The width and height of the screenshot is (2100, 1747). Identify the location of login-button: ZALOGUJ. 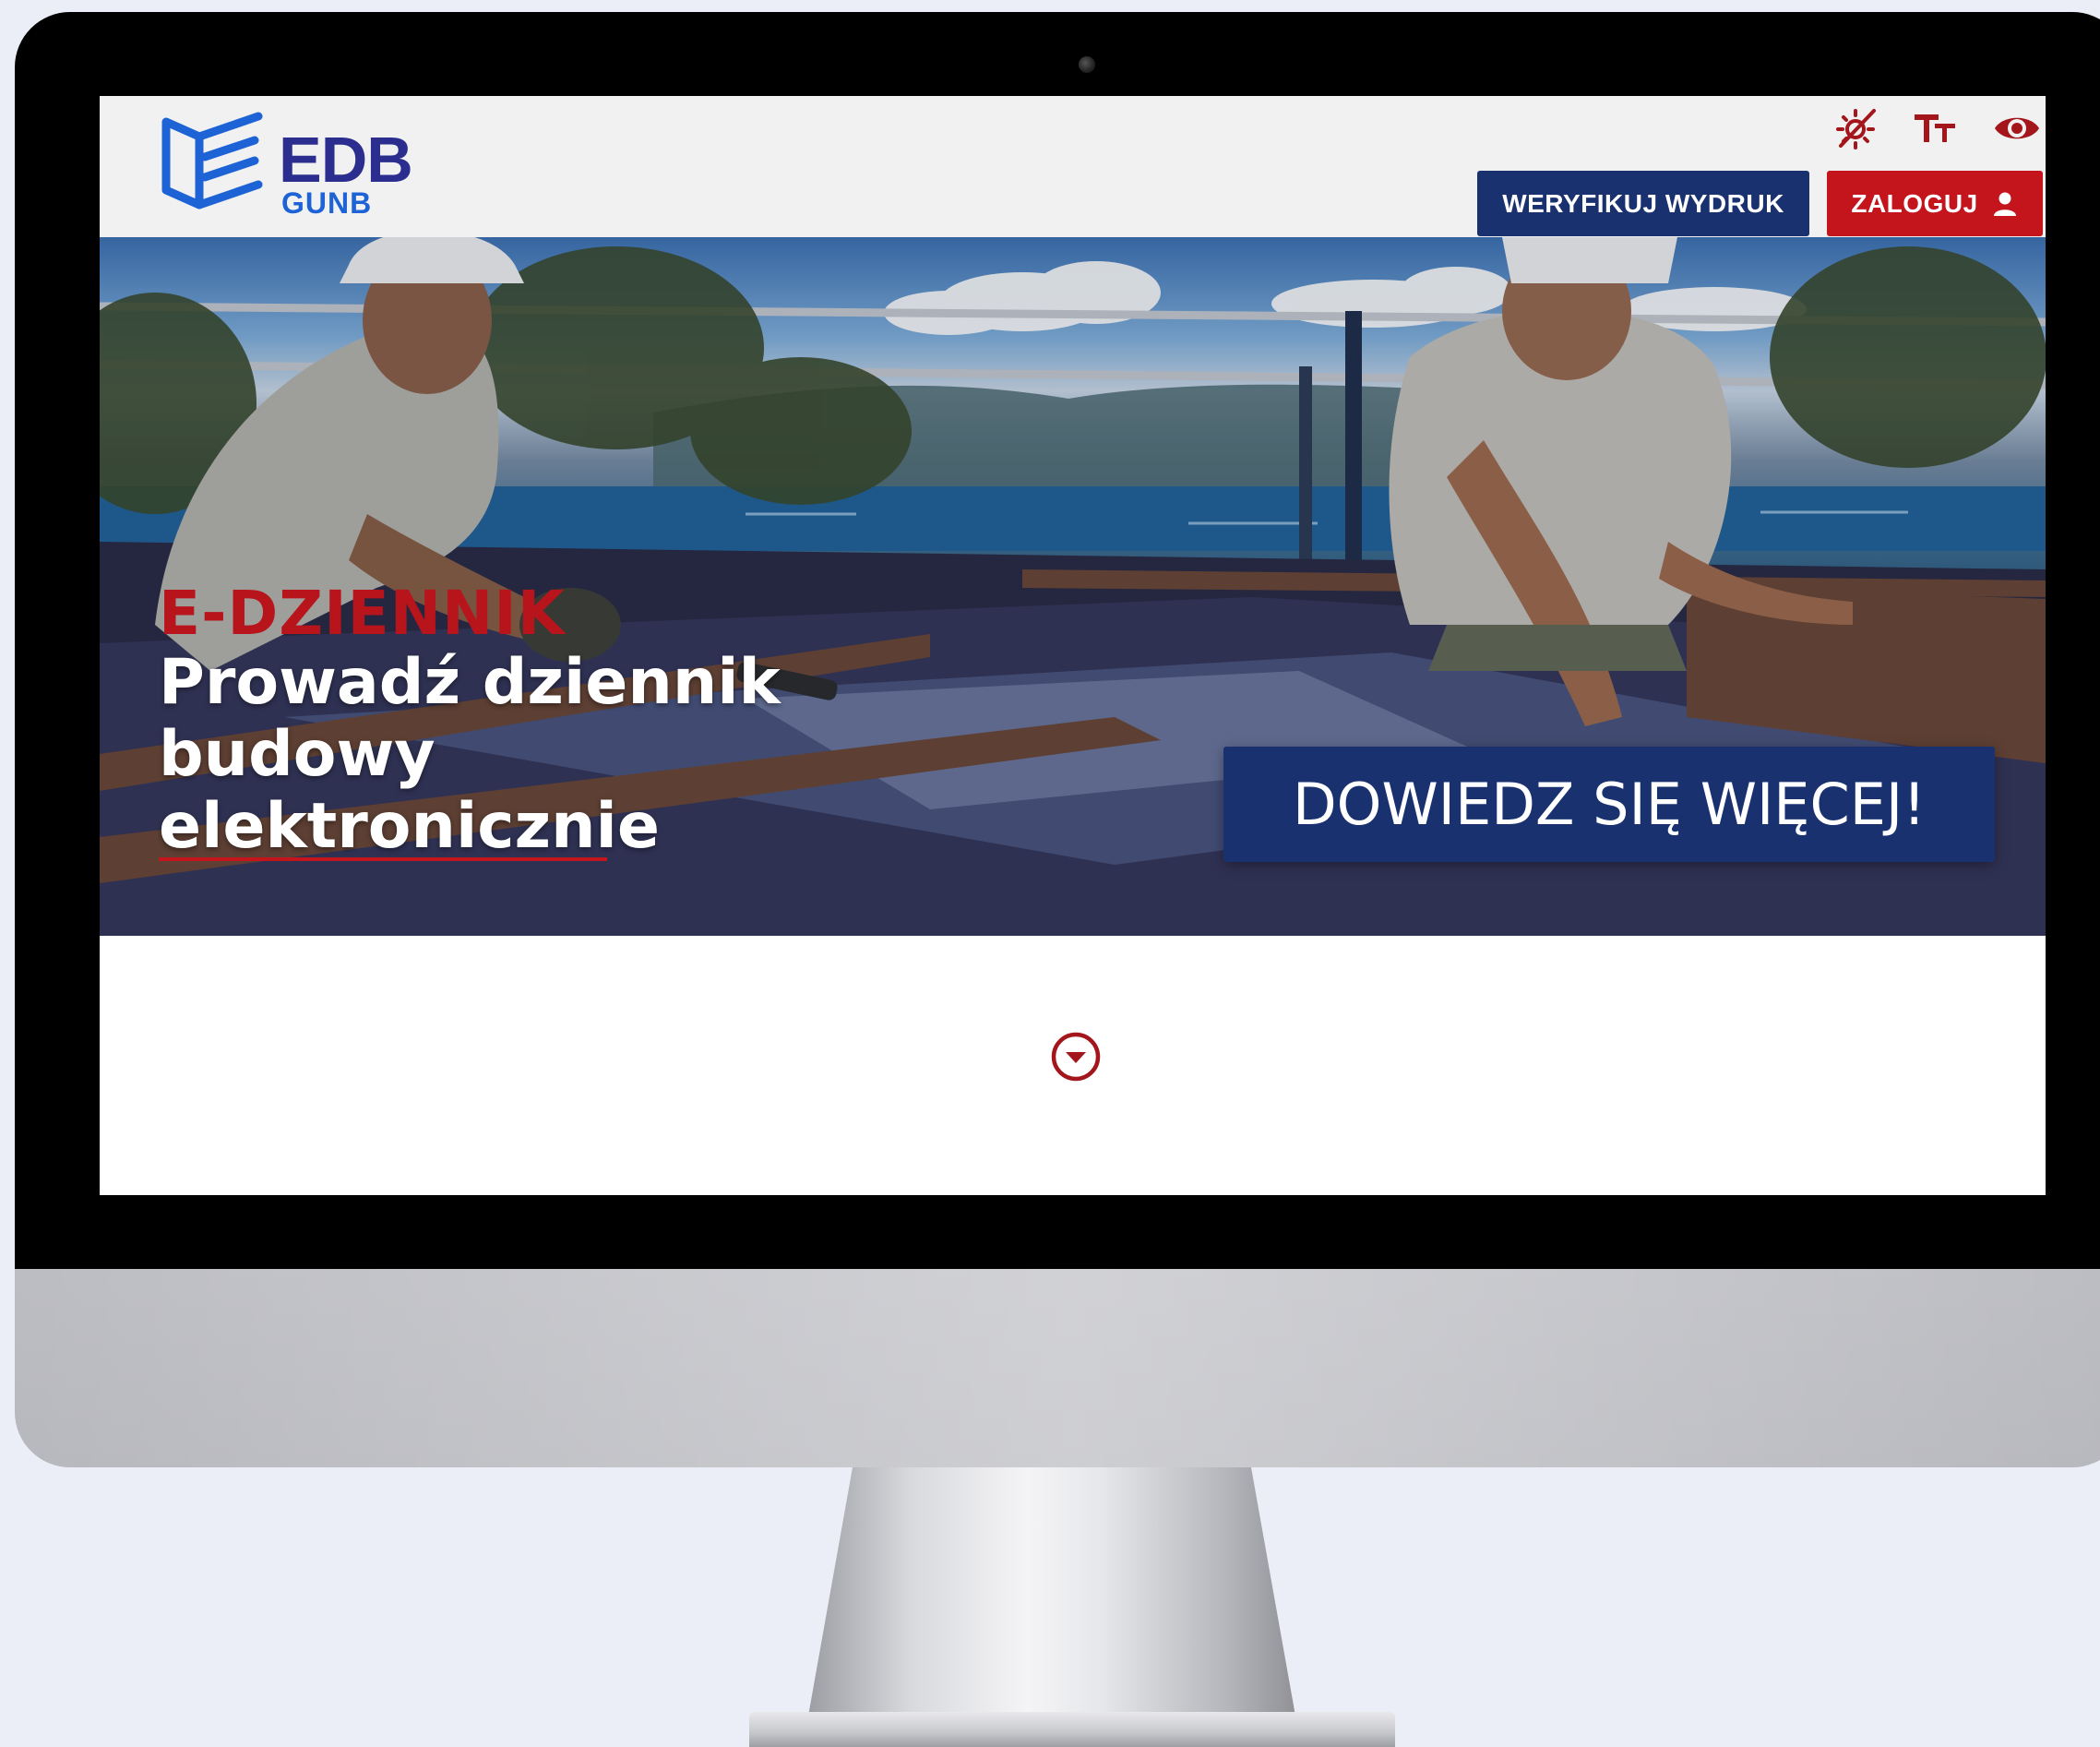
(1935, 203).